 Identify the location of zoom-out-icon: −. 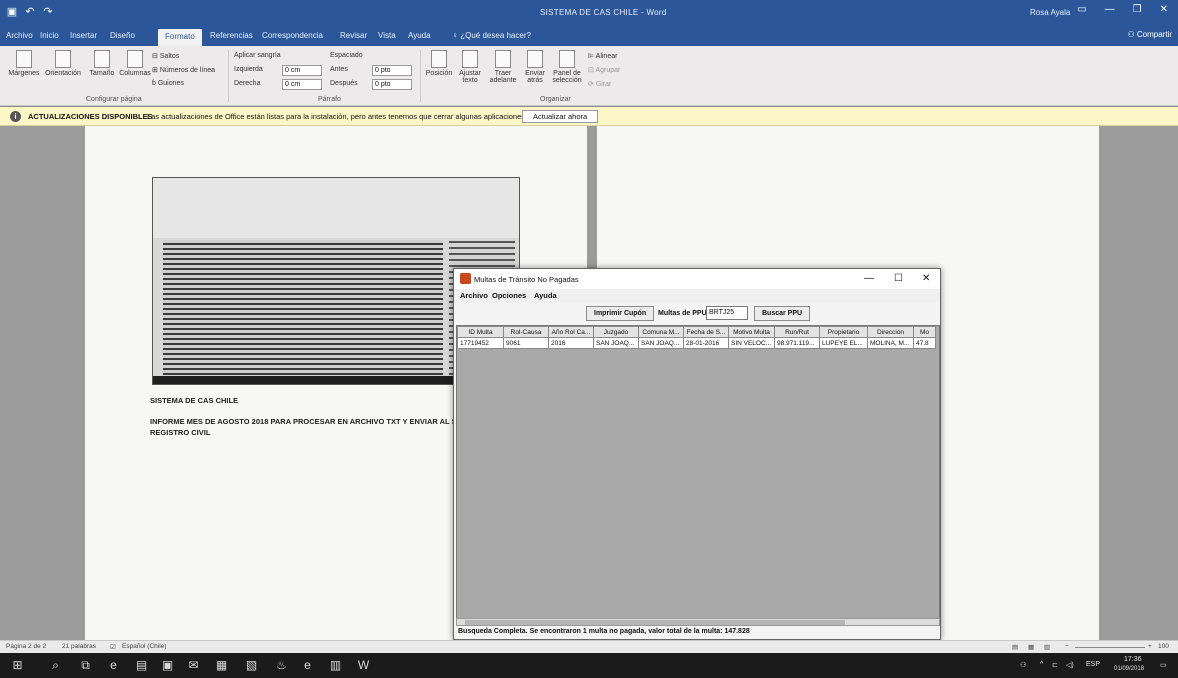
(1067, 646).